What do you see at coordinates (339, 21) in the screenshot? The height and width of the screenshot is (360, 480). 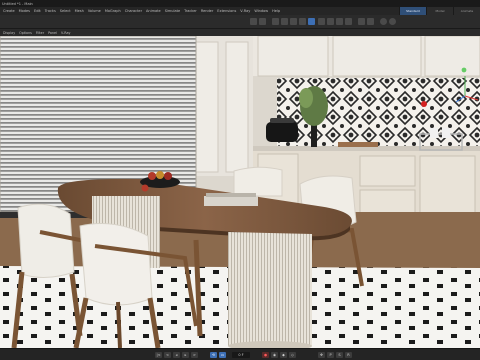 I see `y-axis-icon` at bounding box center [339, 21].